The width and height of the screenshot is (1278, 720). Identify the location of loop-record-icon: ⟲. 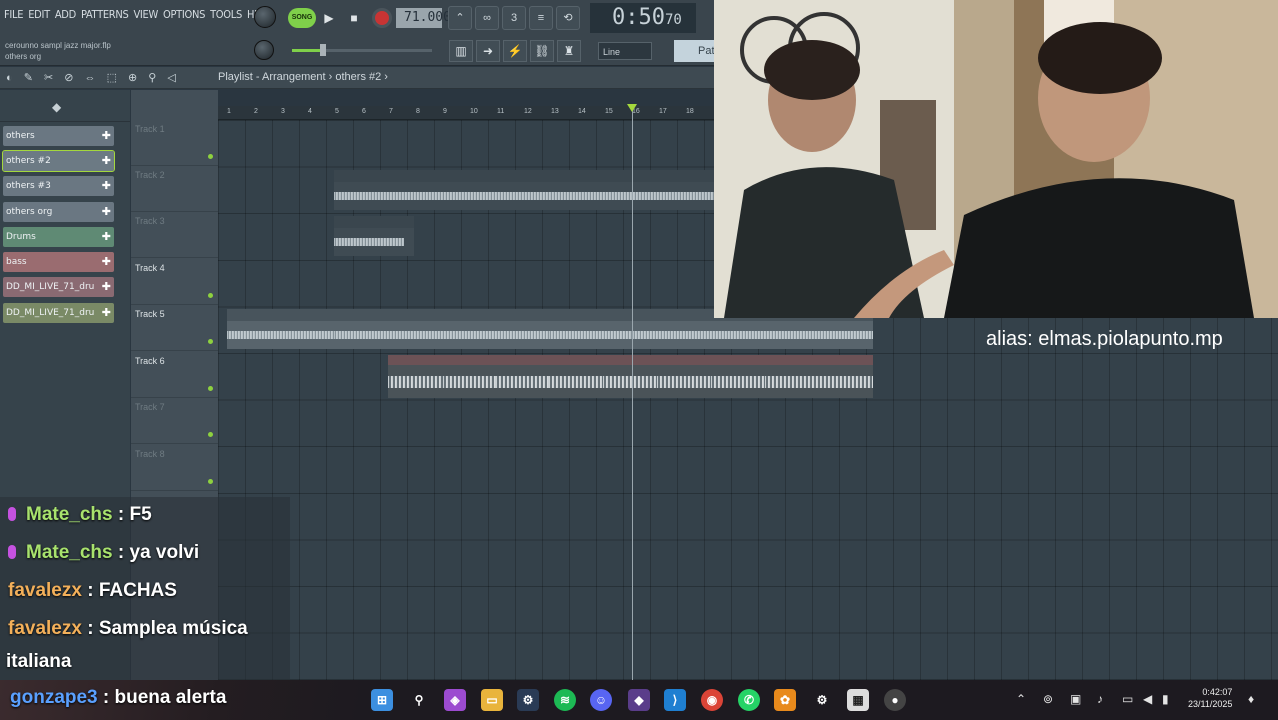
(568, 18).